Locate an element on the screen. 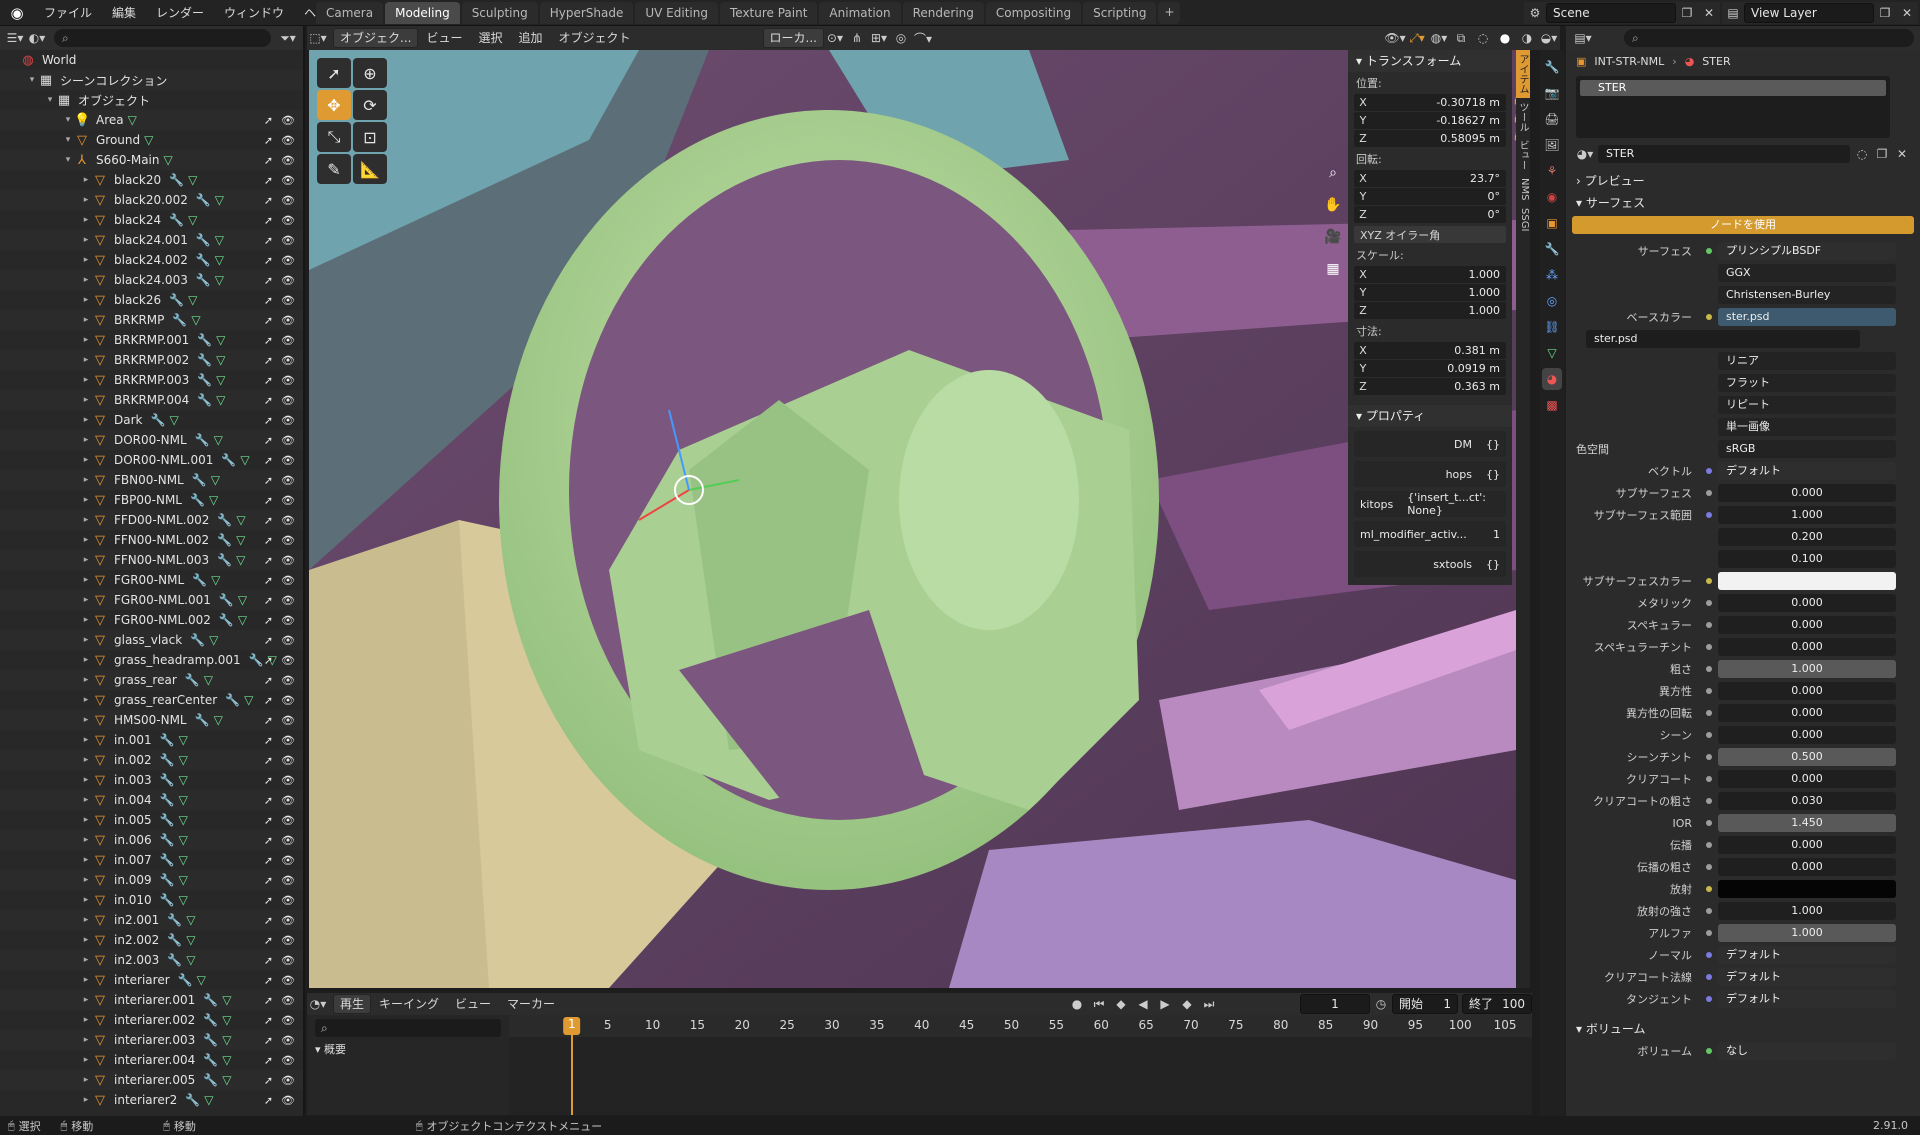  image-name-field: ster.psd is located at coordinates (1723, 339).